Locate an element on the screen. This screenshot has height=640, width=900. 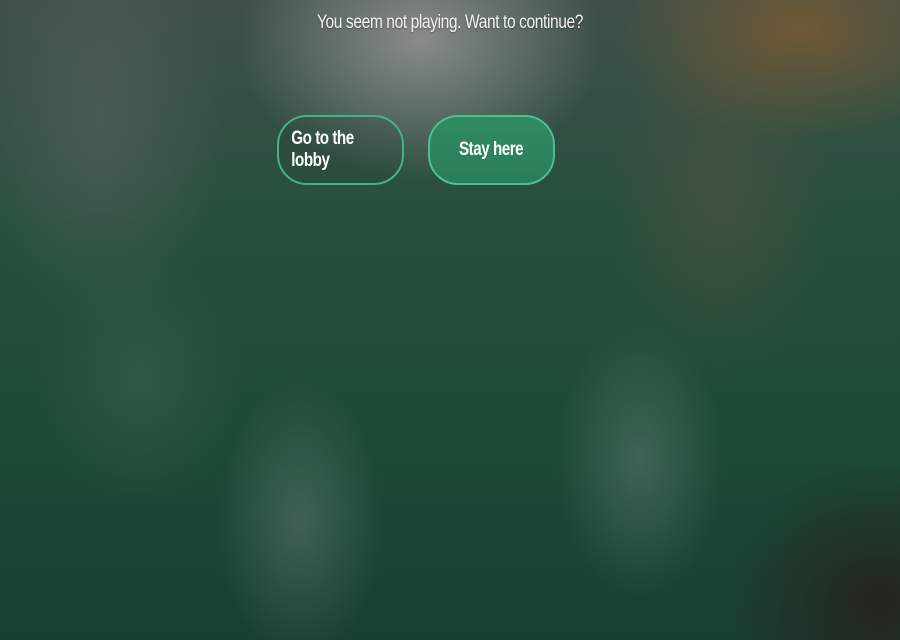
stay-here-button: Stay here is located at coordinates (491, 150).